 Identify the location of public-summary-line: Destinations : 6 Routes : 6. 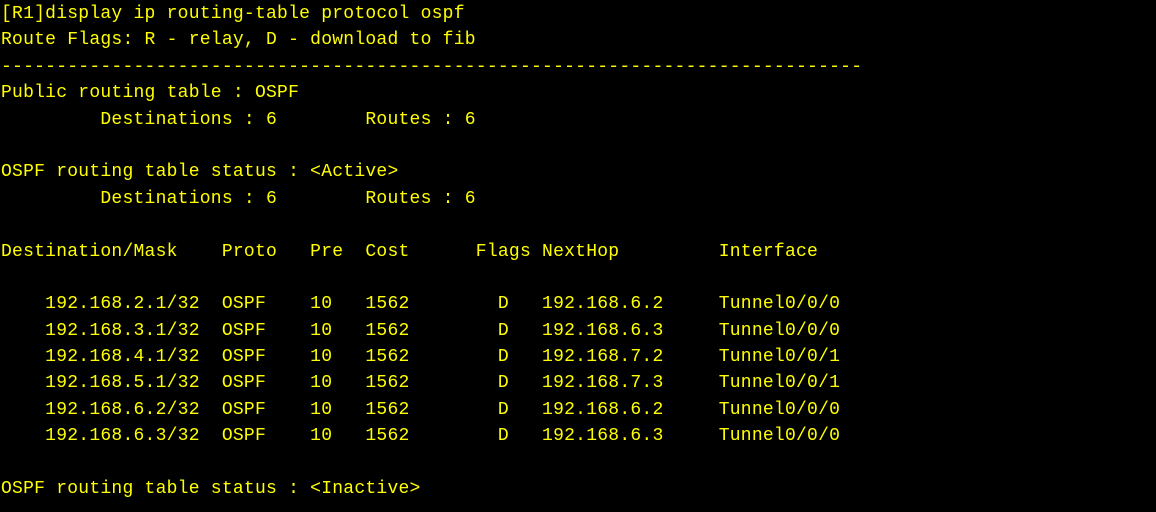
(238, 119).